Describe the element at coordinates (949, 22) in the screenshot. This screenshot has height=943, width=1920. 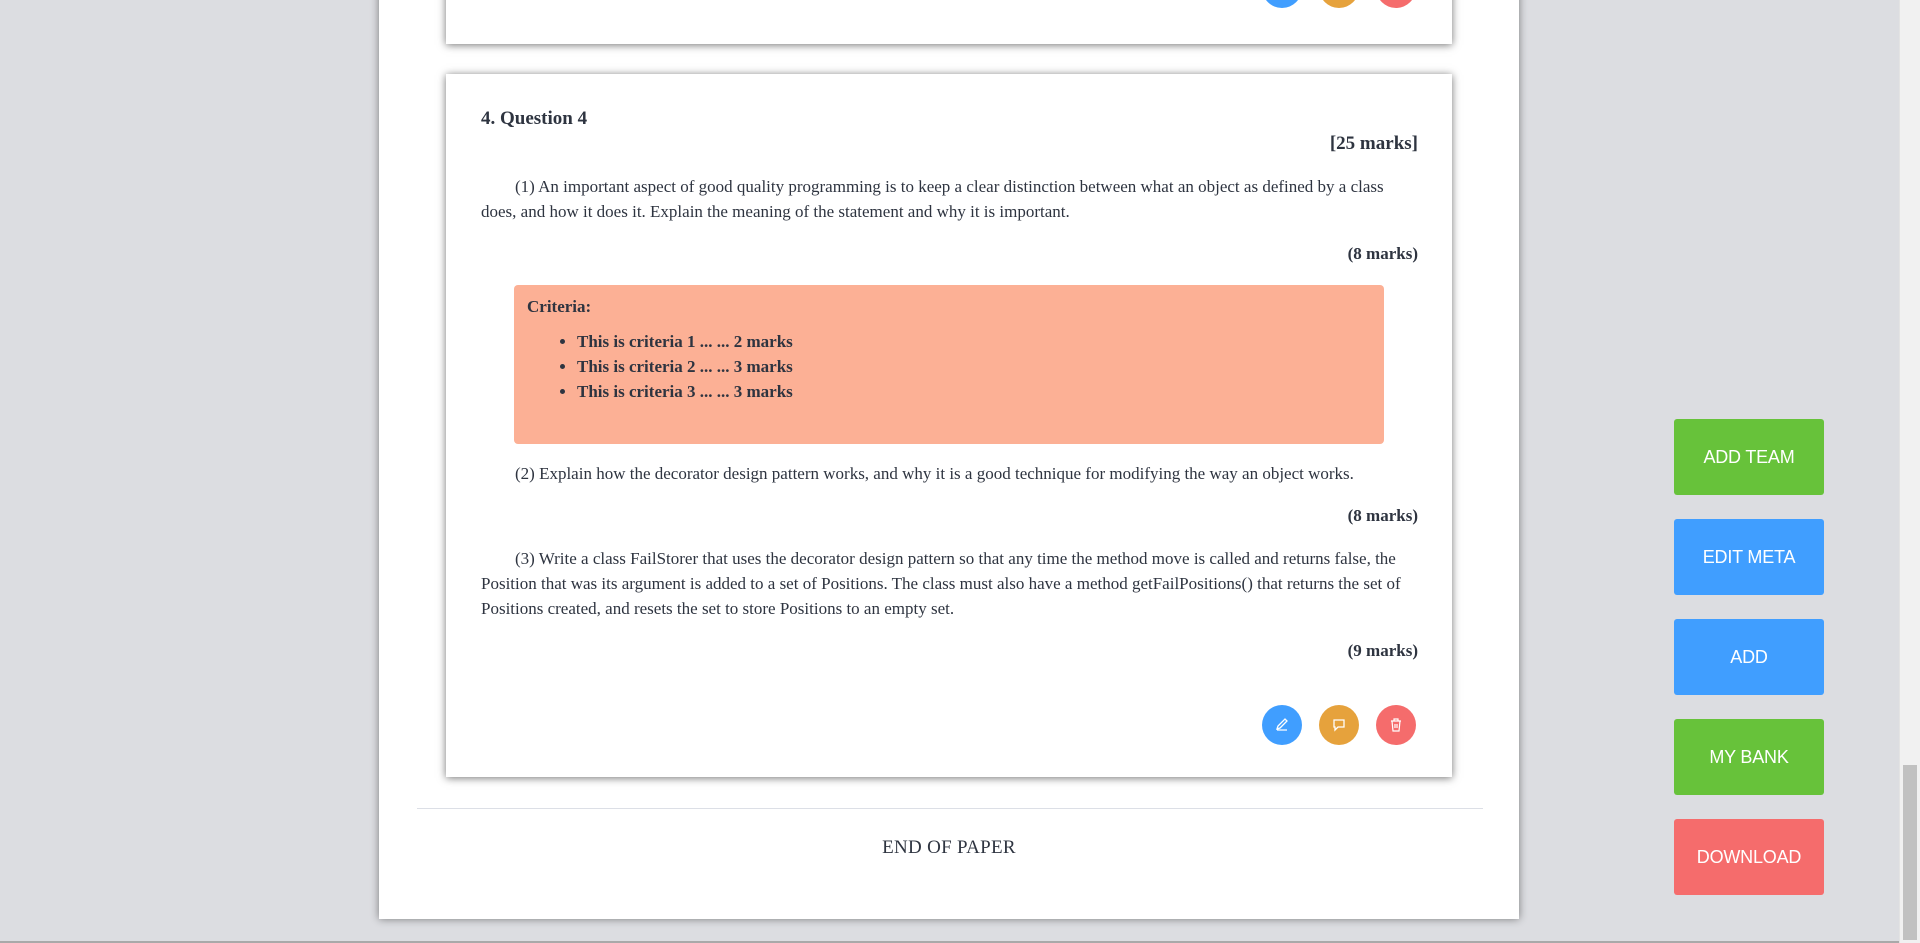
I see `question-card-previous` at that location.